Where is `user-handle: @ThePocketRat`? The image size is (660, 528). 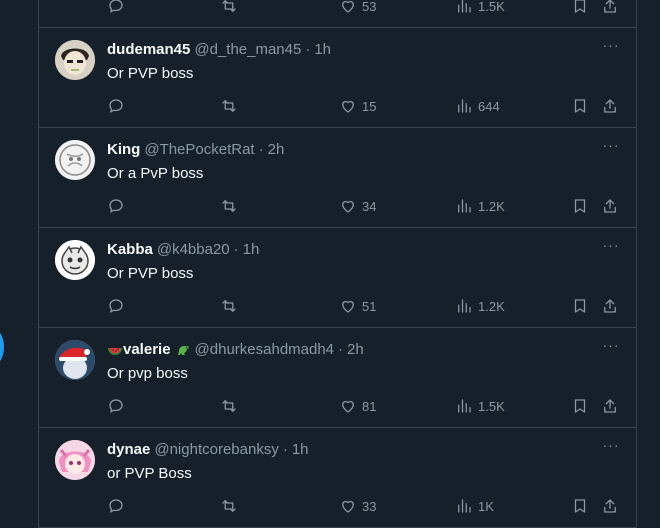 user-handle: @ThePocketRat is located at coordinates (199, 150).